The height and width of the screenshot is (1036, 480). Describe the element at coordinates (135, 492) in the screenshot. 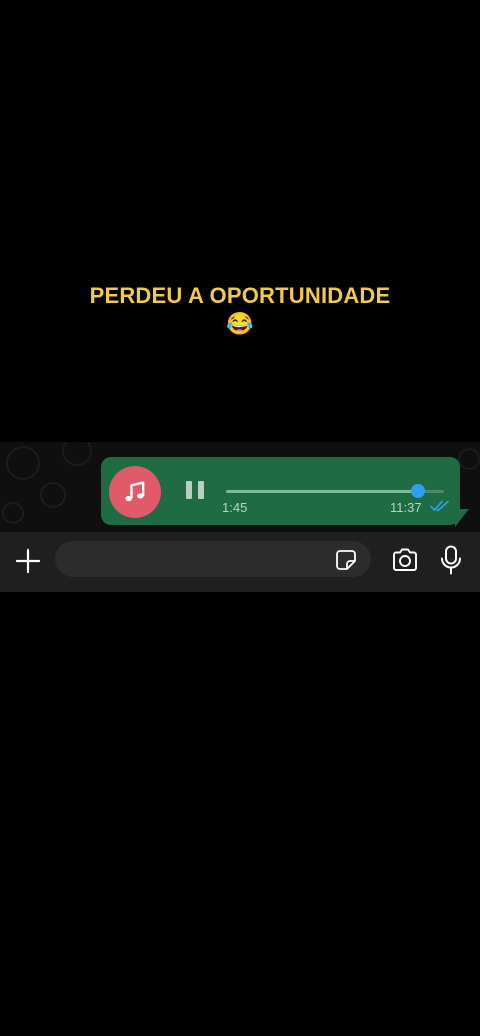

I see `music-note-icon` at that location.